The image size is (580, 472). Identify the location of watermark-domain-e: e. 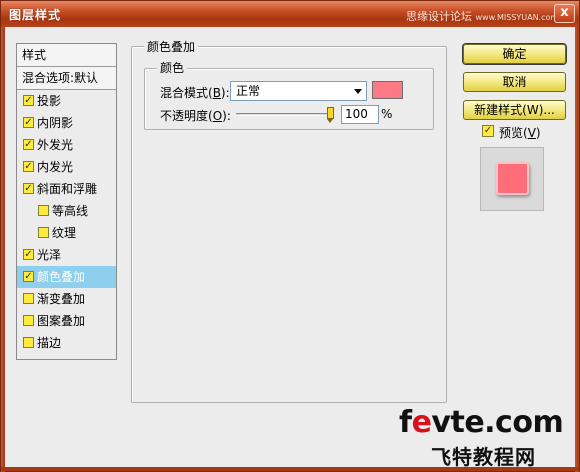
(421, 422).